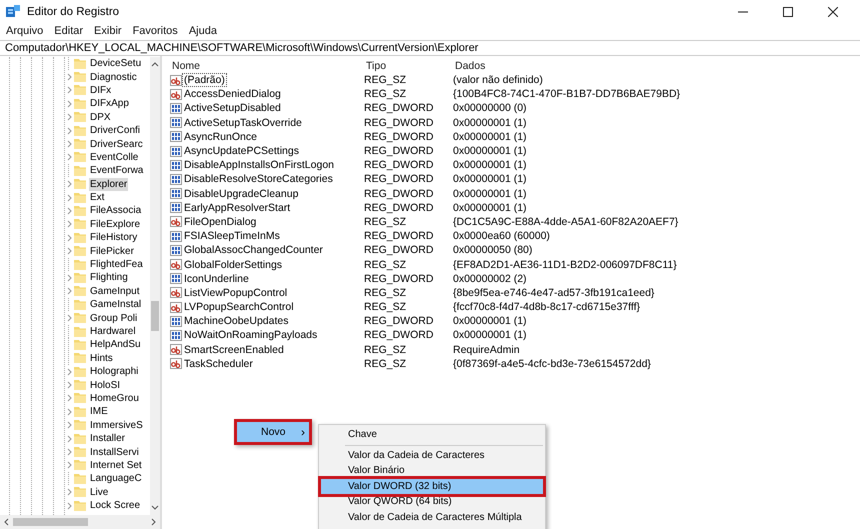 The image size is (860, 529). What do you see at coordinates (253, 250) in the screenshot?
I see `value-name: GlobalAssocChangedCounter` at bounding box center [253, 250].